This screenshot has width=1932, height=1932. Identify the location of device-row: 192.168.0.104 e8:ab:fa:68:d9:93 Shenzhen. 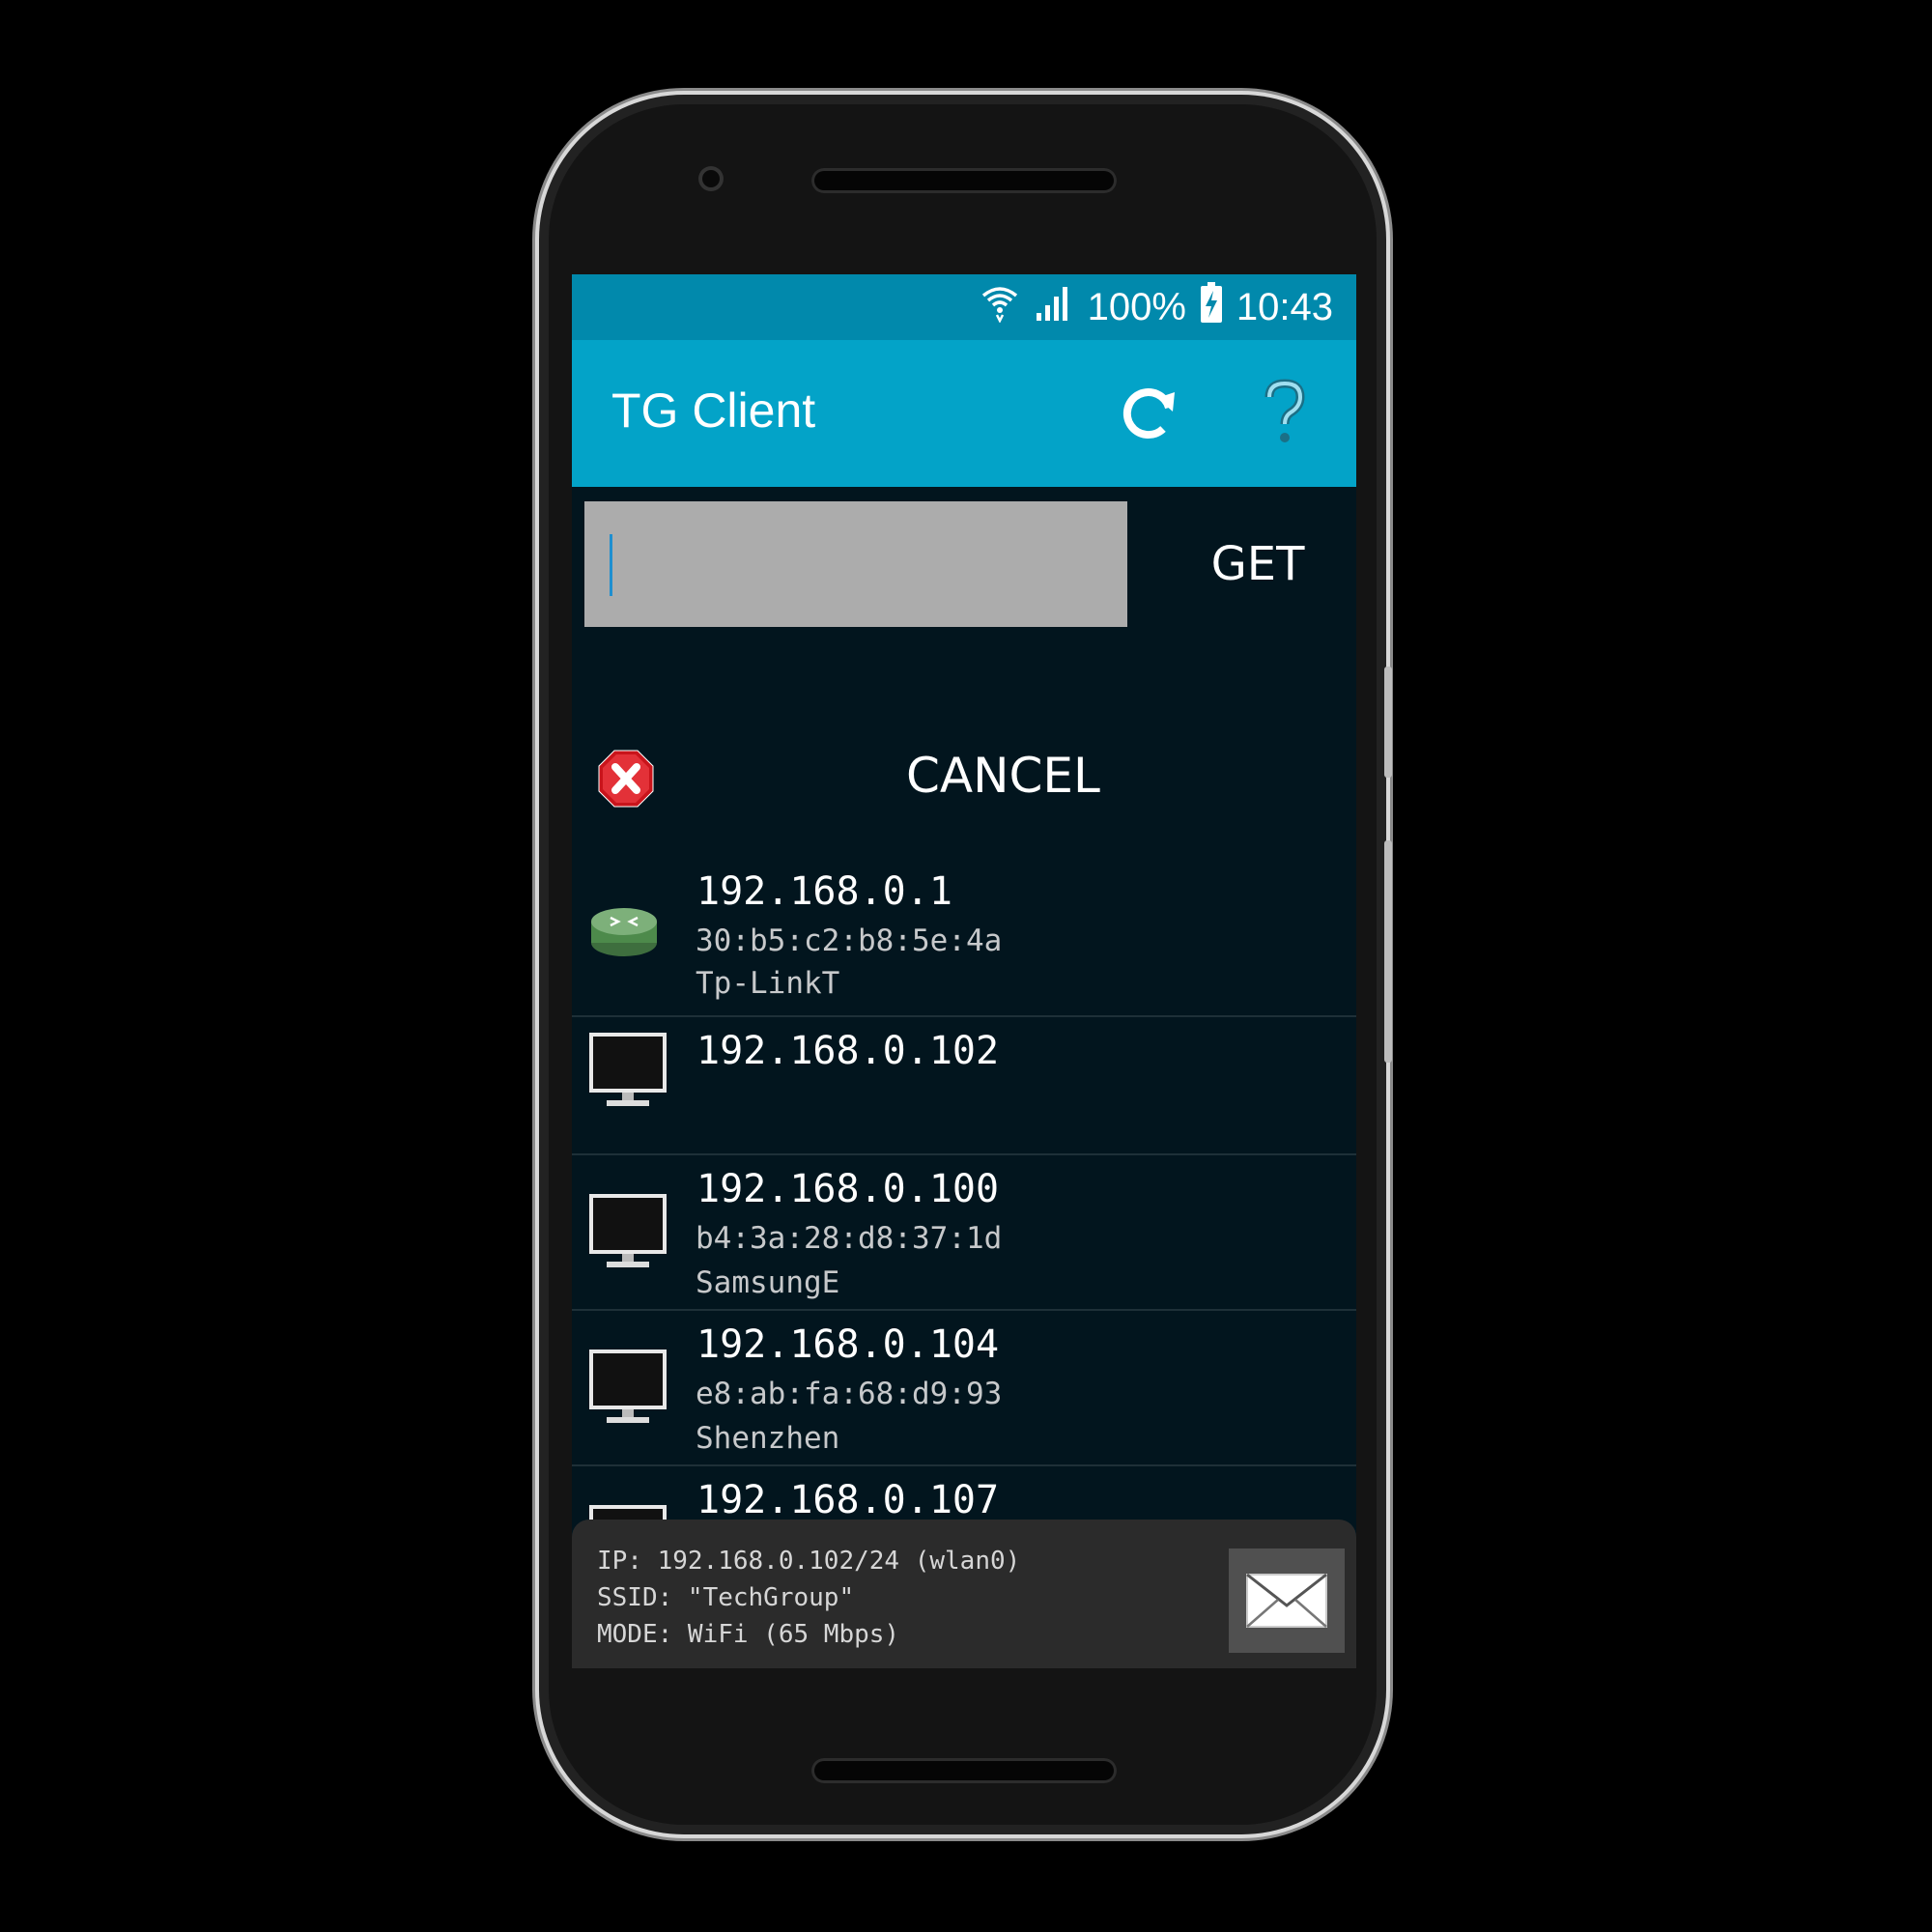
(964, 1388).